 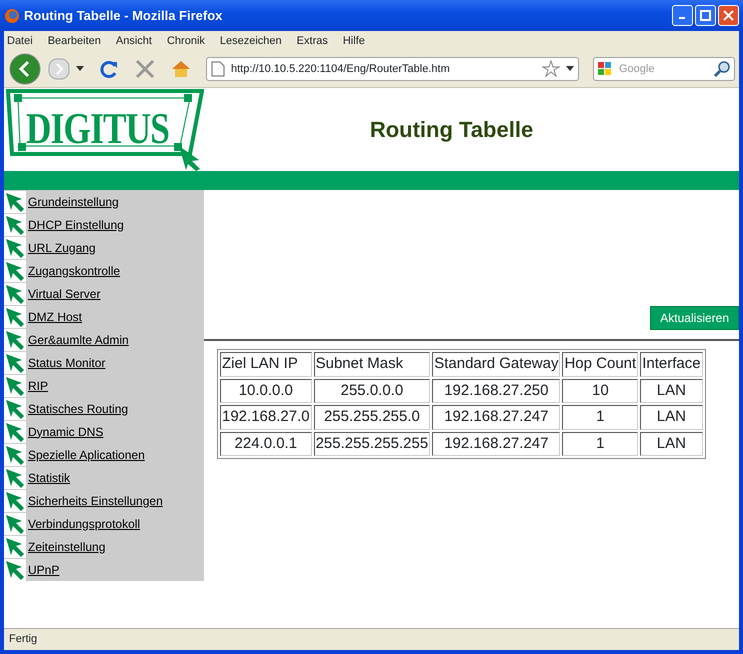 I want to click on menu-item: Bearbeiten, so click(x=74, y=41).